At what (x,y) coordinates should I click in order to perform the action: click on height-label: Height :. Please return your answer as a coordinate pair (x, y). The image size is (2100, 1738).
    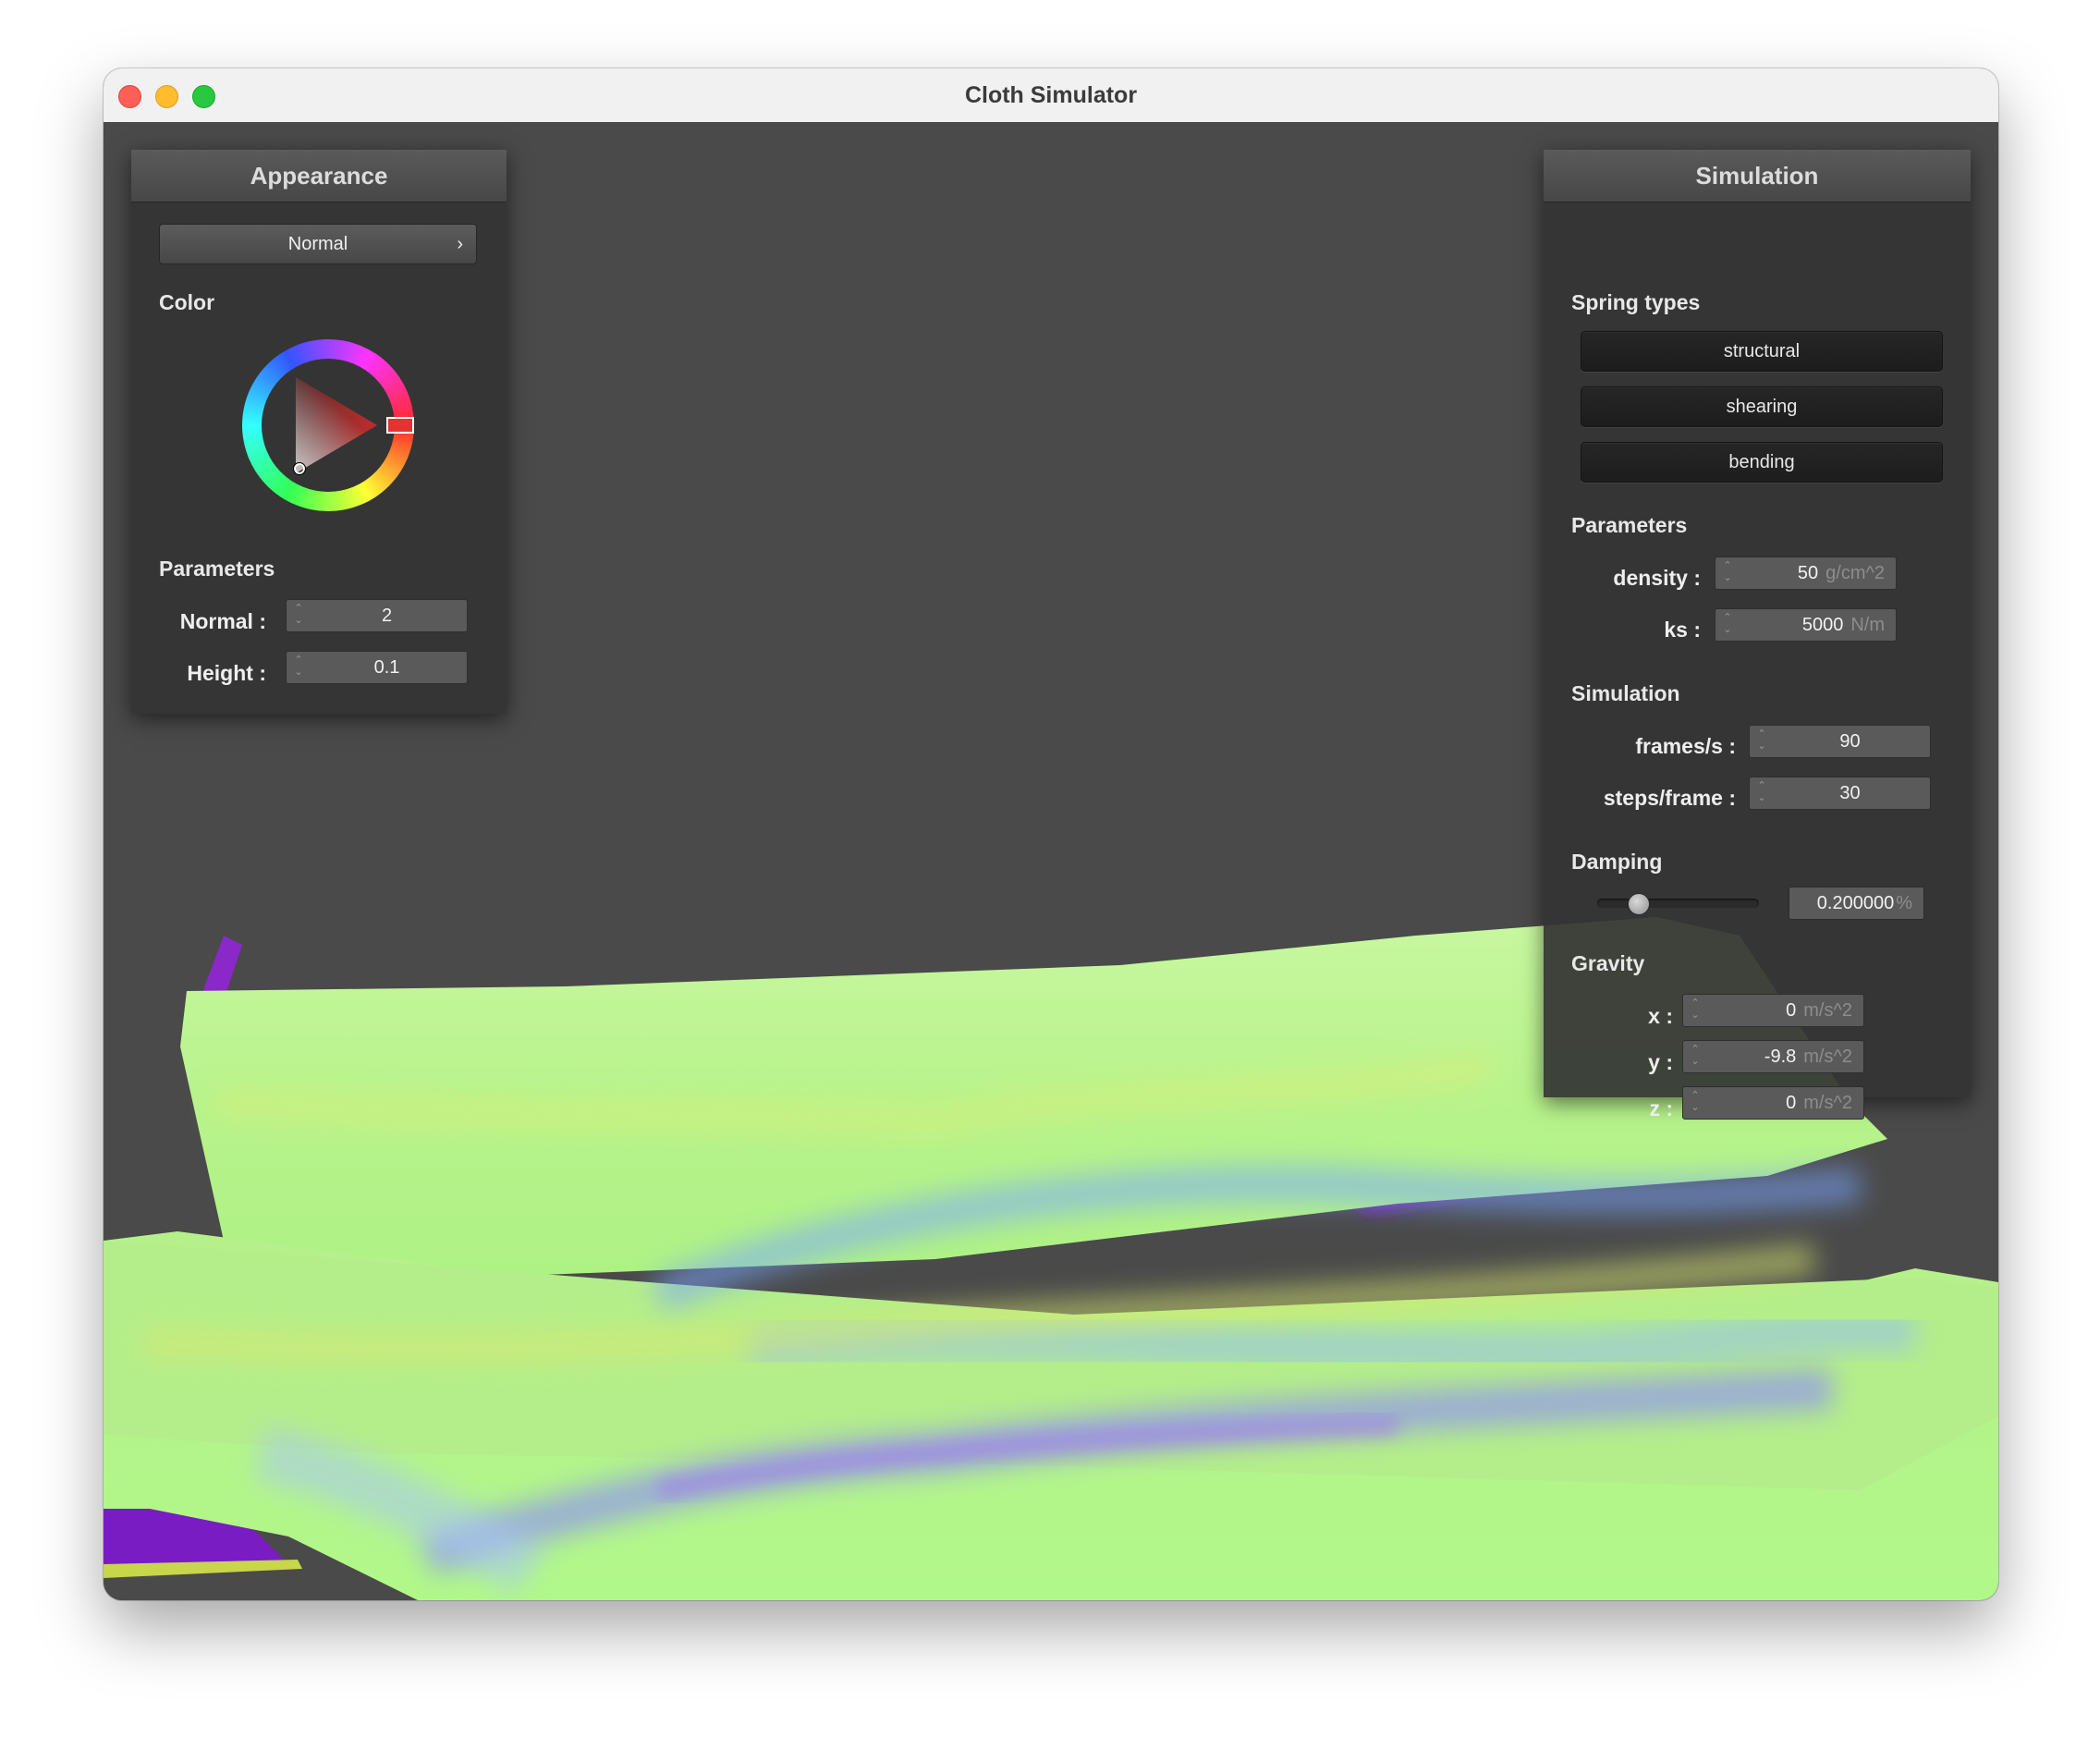
    Looking at the image, I should click on (226, 673).